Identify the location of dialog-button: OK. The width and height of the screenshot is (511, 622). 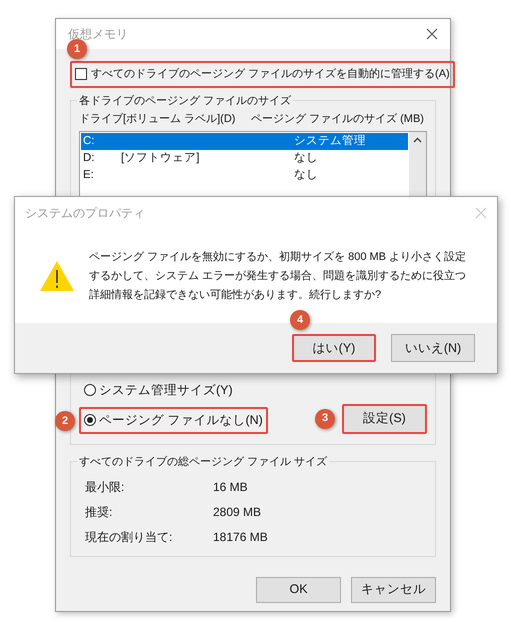
(298, 589).